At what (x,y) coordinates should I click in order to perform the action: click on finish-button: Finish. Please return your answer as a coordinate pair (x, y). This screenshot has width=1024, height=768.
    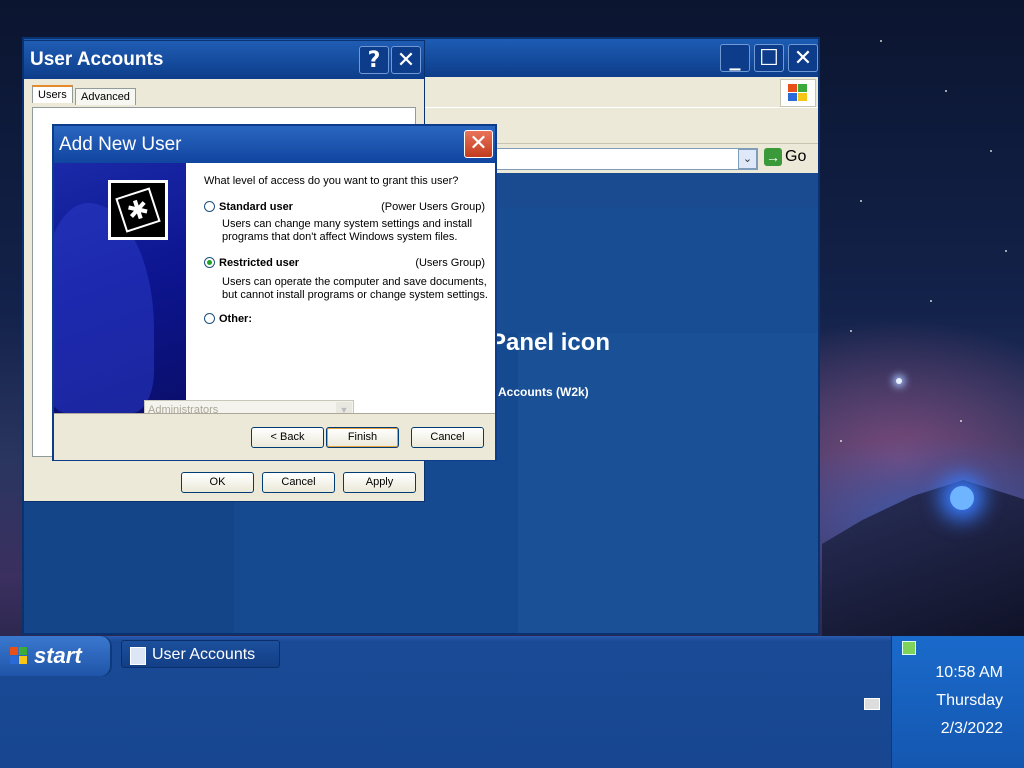
    Looking at the image, I should click on (362, 437).